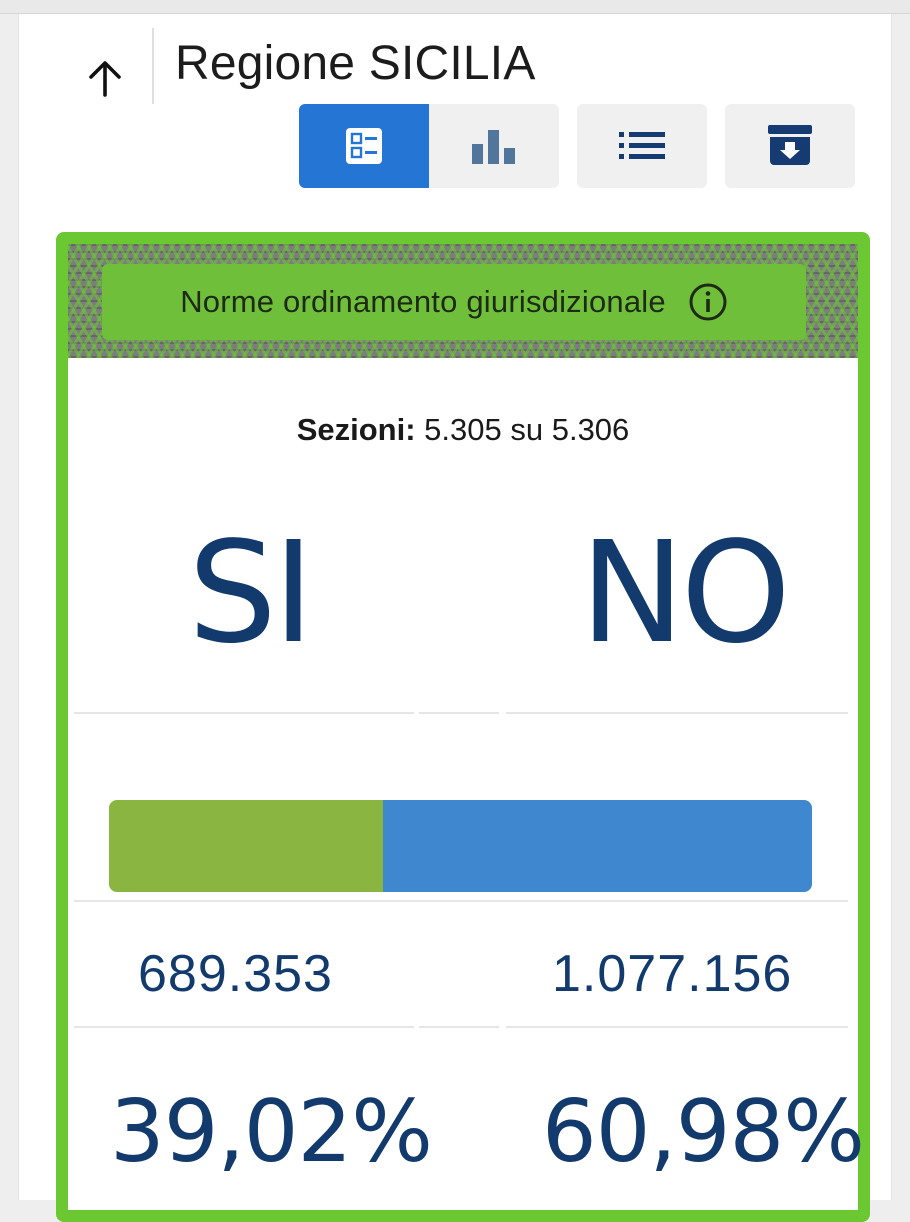  What do you see at coordinates (597, 846) in the screenshot?
I see `result-bar-no` at bounding box center [597, 846].